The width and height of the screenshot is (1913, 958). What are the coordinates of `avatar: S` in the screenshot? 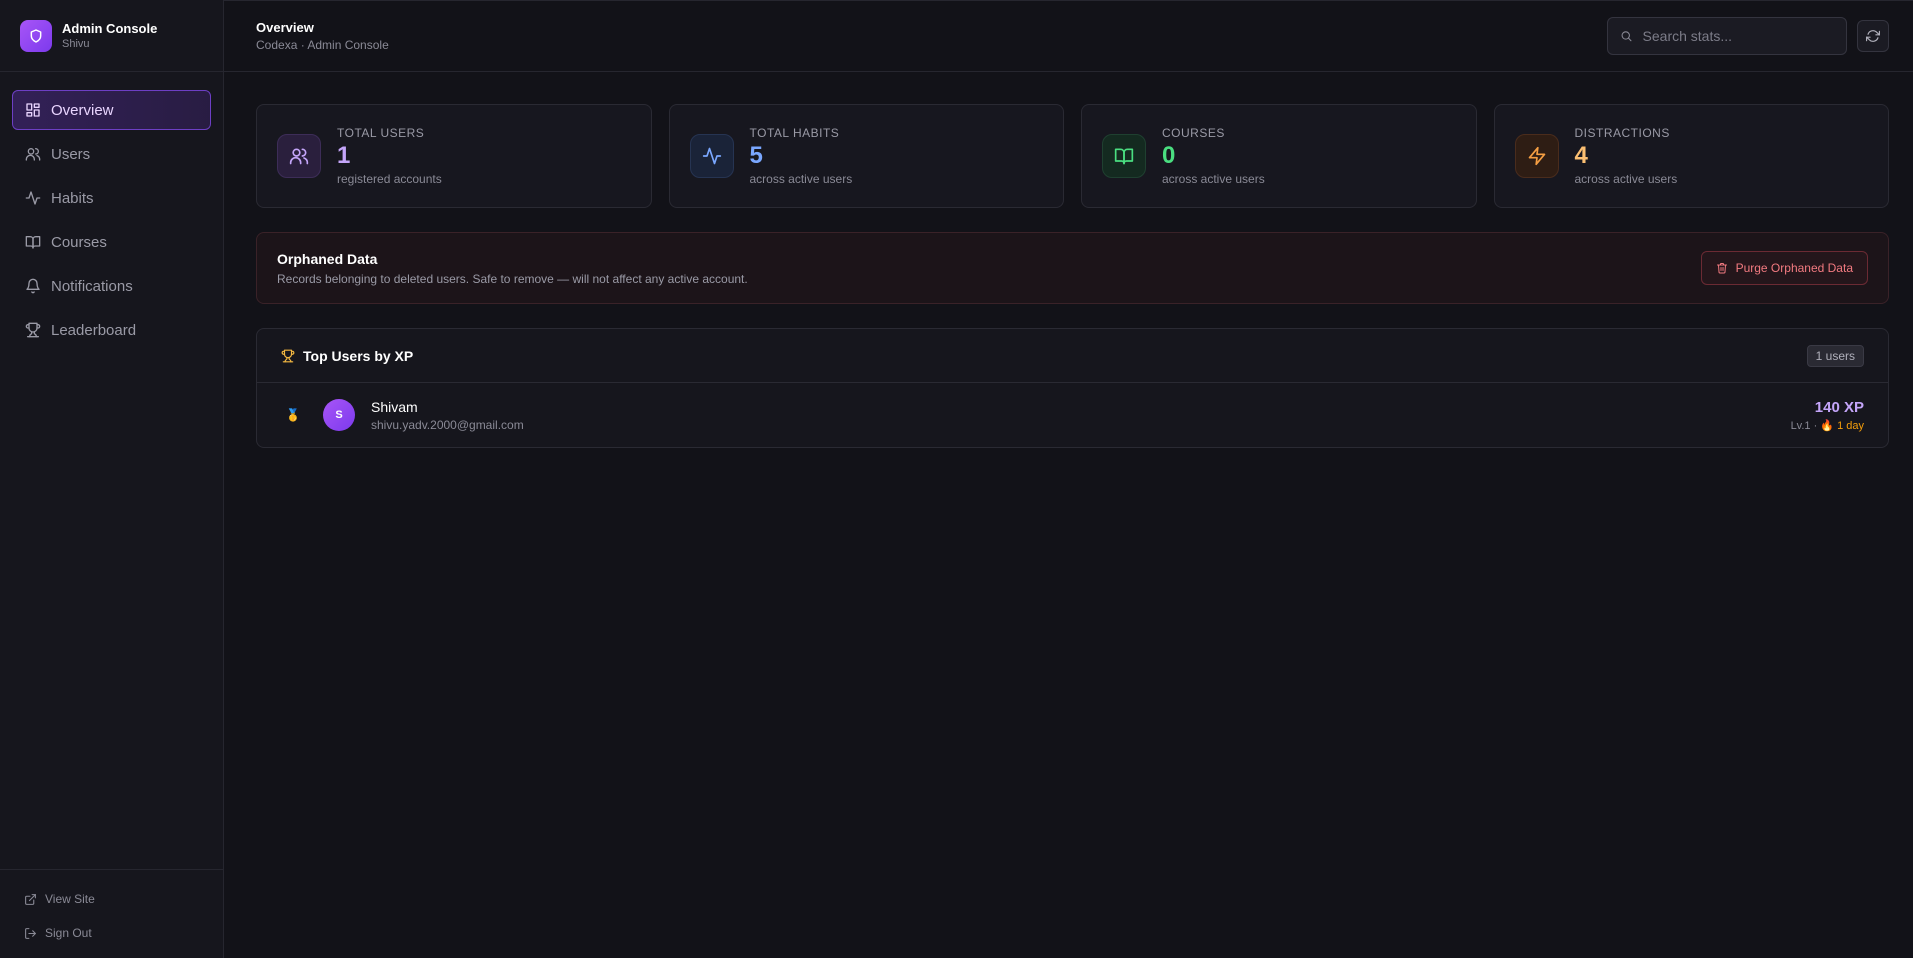 It's located at (339, 415).